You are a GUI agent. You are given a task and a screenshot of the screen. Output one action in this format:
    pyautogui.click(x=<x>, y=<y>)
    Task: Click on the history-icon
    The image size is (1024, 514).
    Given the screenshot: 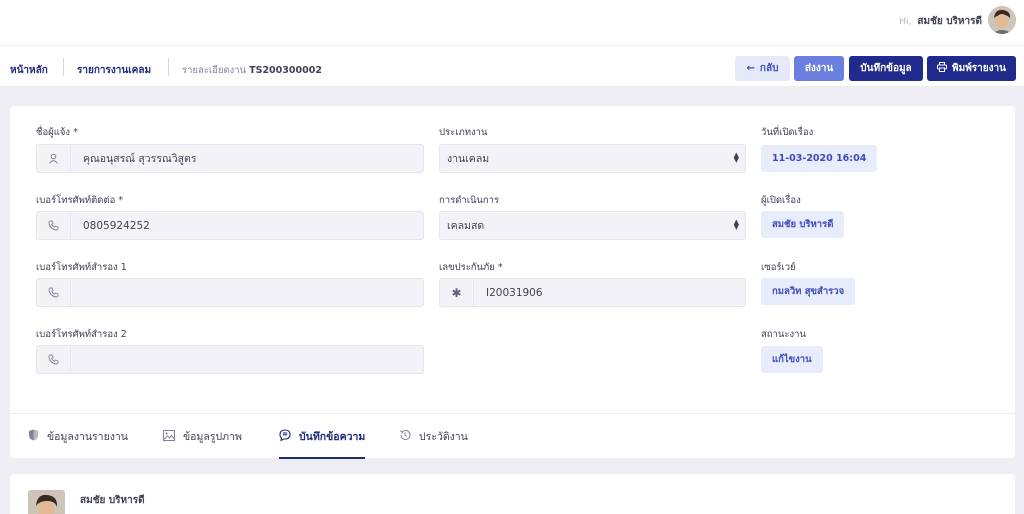 What is the action you would take?
    pyautogui.click(x=405, y=436)
    